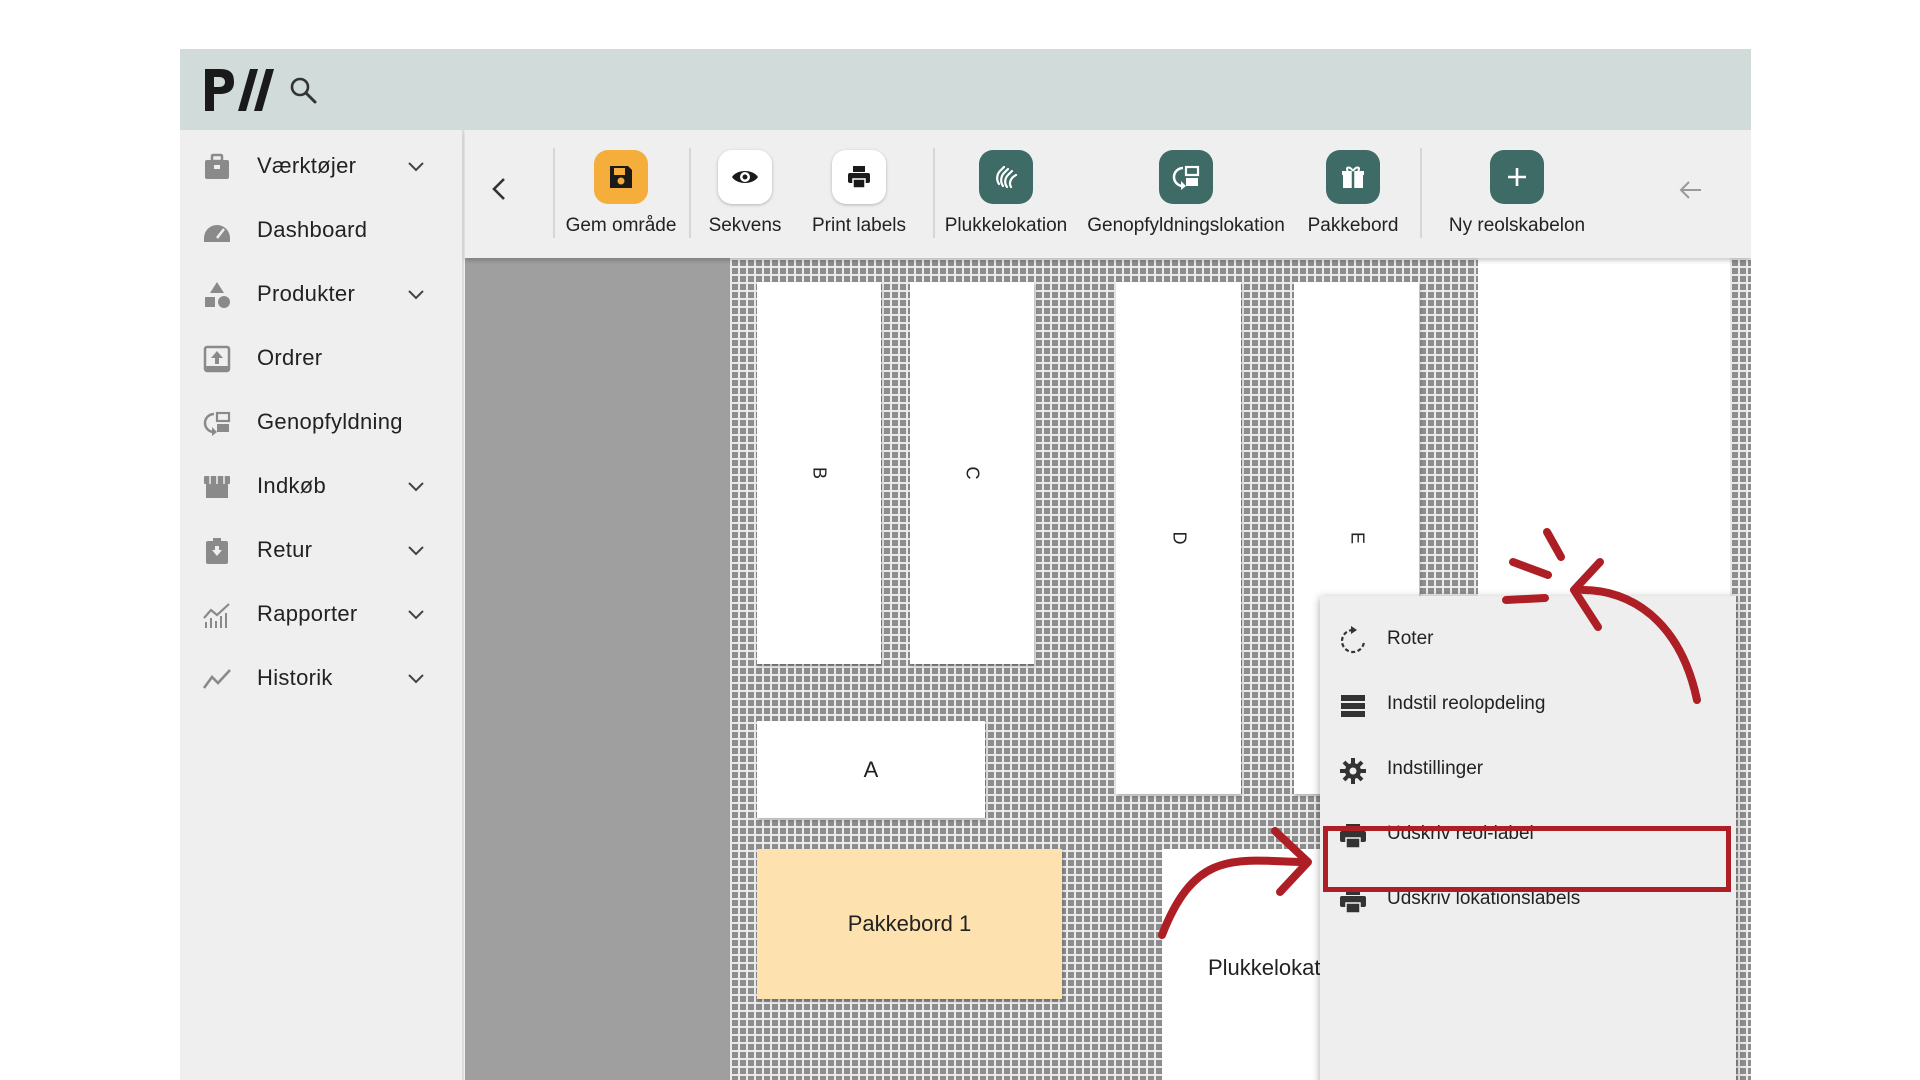 Image resolution: width=1920 pixels, height=1080 pixels. Describe the element at coordinates (217, 679) in the screenshot. I see `trend-line-icon` at that location.